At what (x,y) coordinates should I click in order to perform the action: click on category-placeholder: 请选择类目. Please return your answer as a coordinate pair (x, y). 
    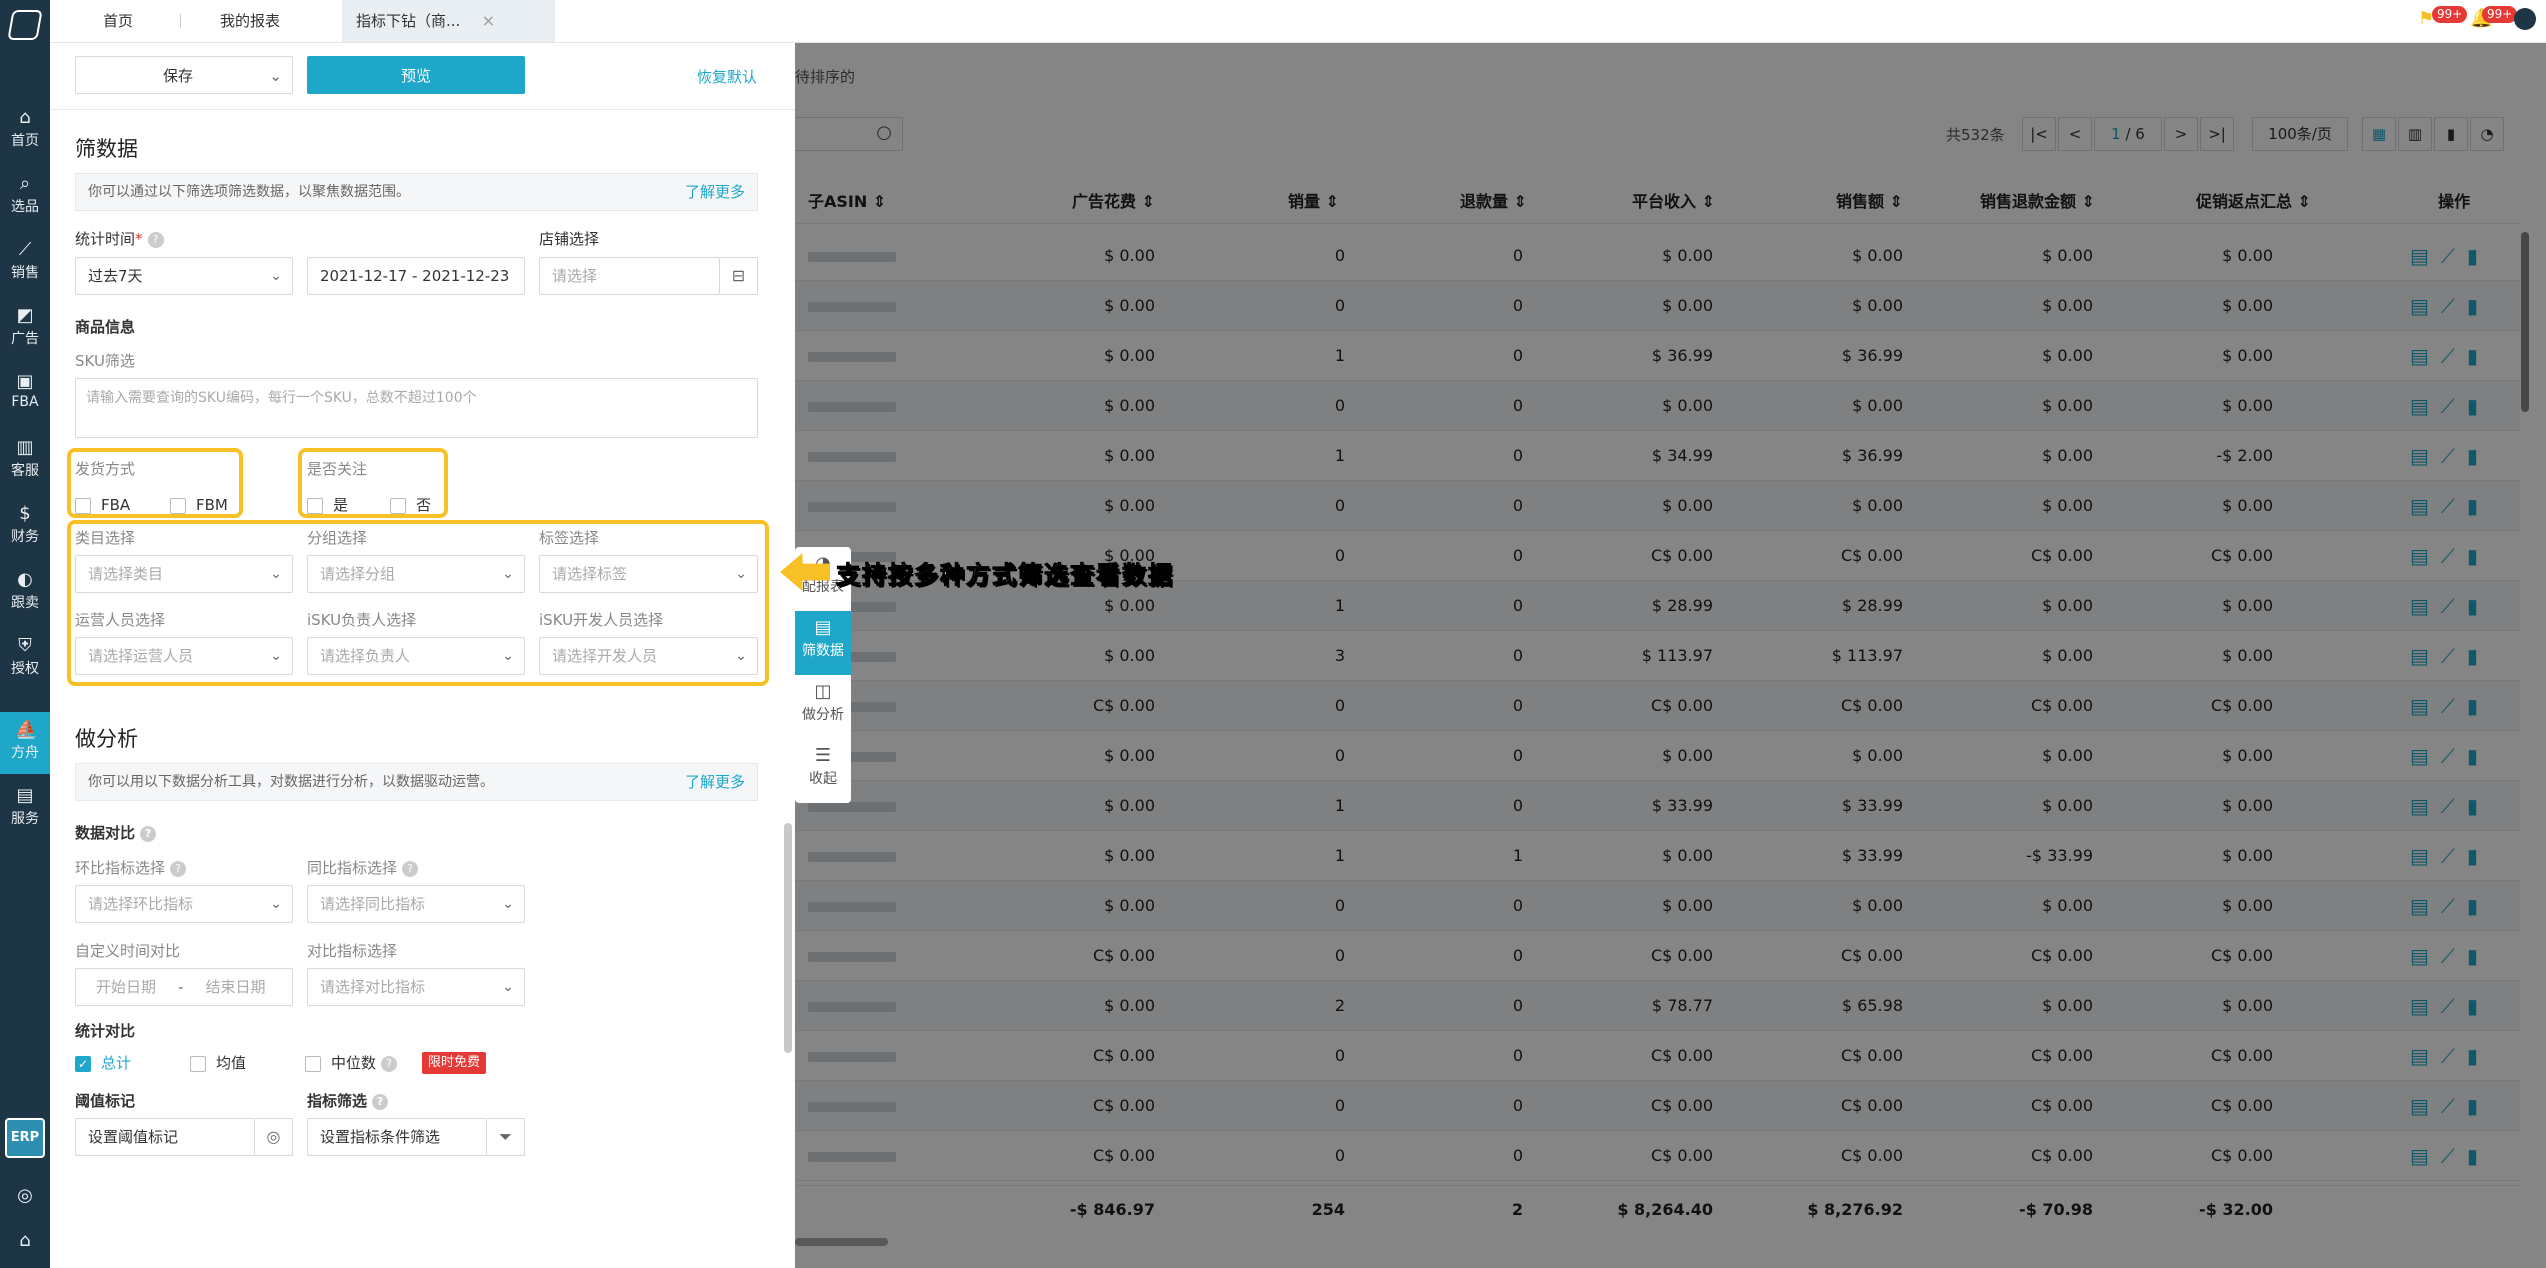
    Looking at the image, I should click on (126, 574).